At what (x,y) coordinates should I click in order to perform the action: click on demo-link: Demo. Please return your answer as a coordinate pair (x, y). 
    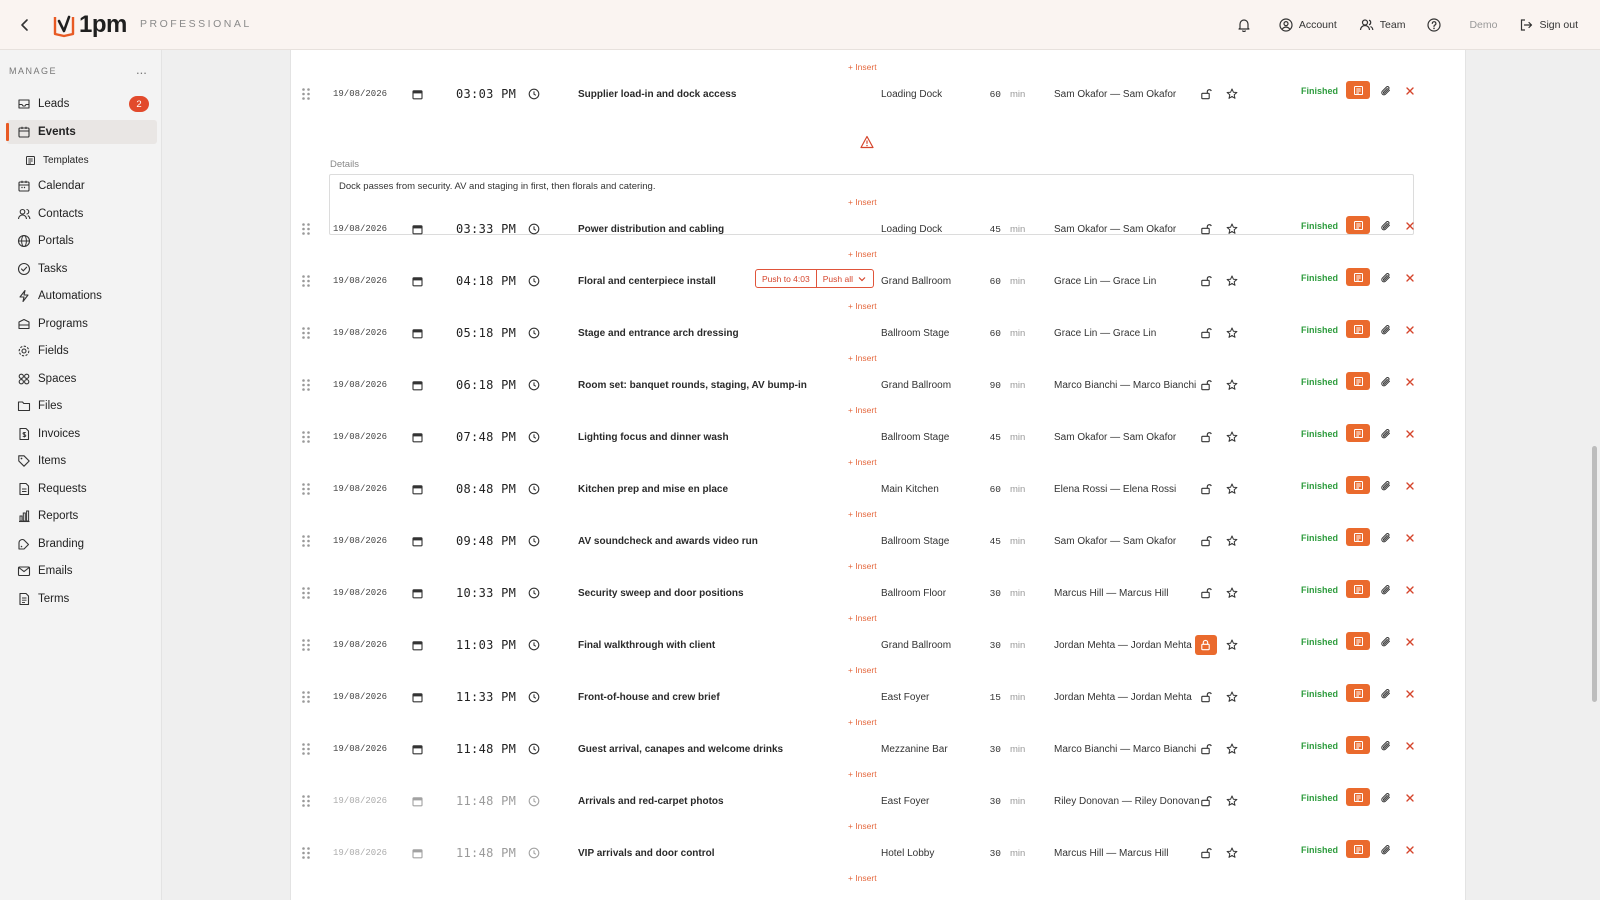
    Looking at the image, I should click on (1483, 25).